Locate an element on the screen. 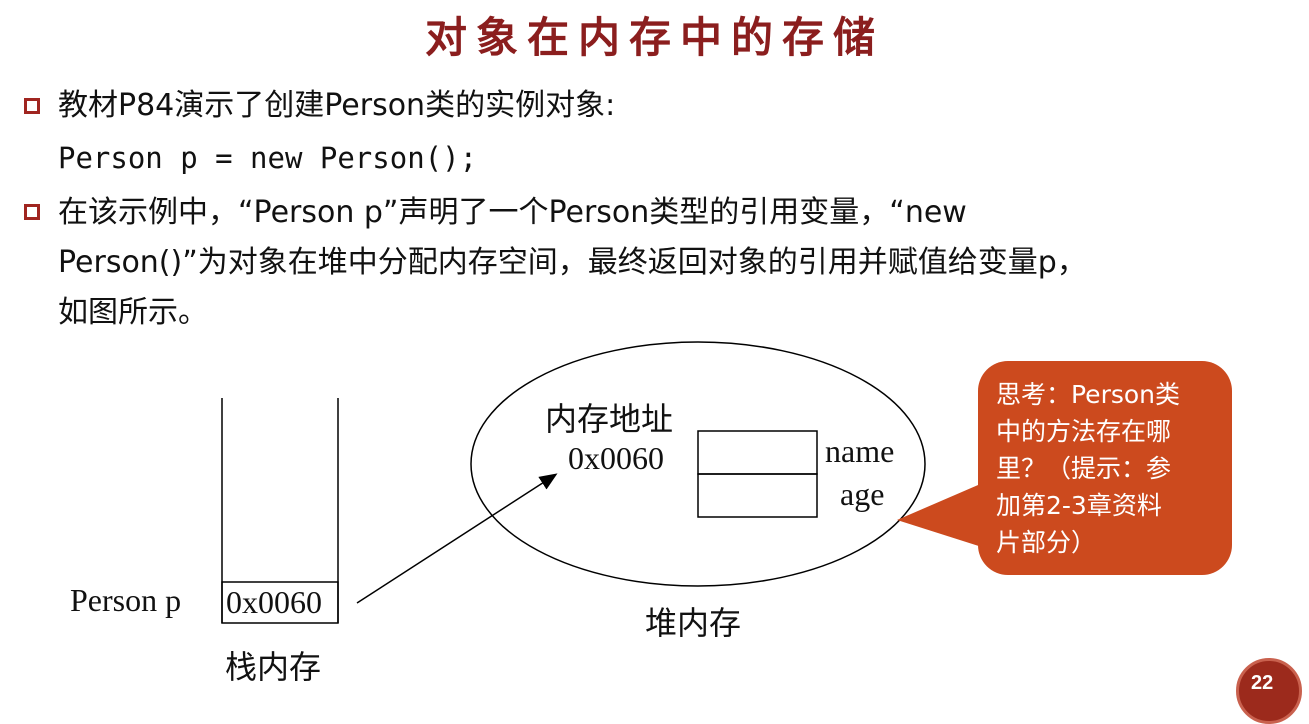 This screenshot has width=1309, height=724. heap-address-label: 内存地址 is located at coordinates (609, 419).